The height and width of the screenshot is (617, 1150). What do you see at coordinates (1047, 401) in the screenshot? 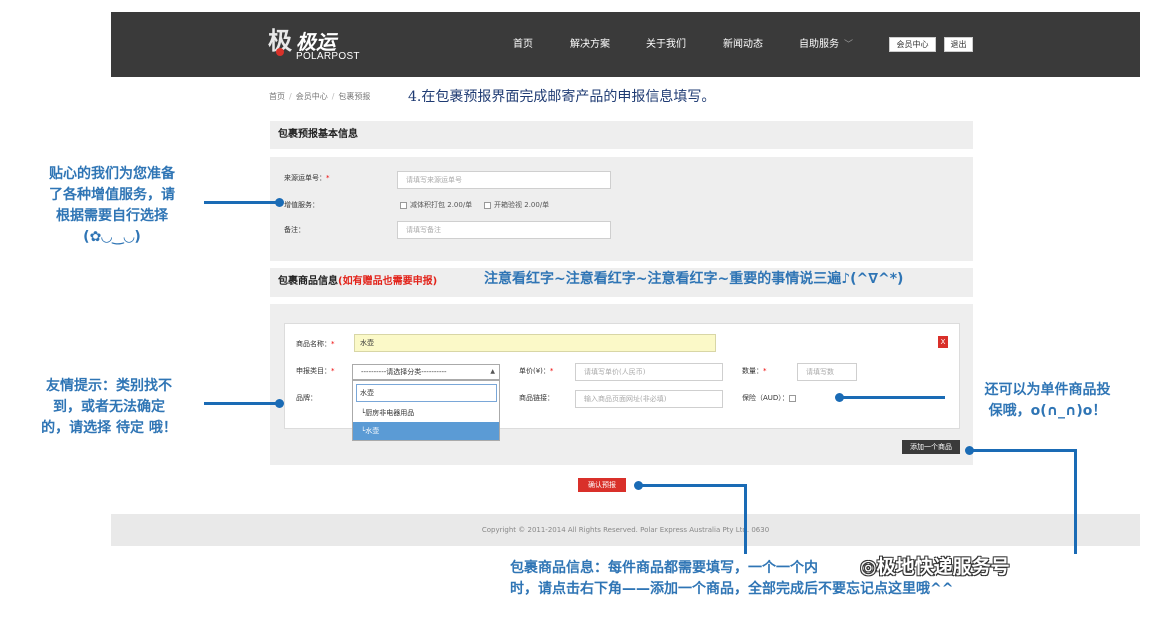
I see `annotation-insurance-tip: 还可以为单件商品投 保哦，o(∩_∩)o！` at bounding box center [1047, 401].